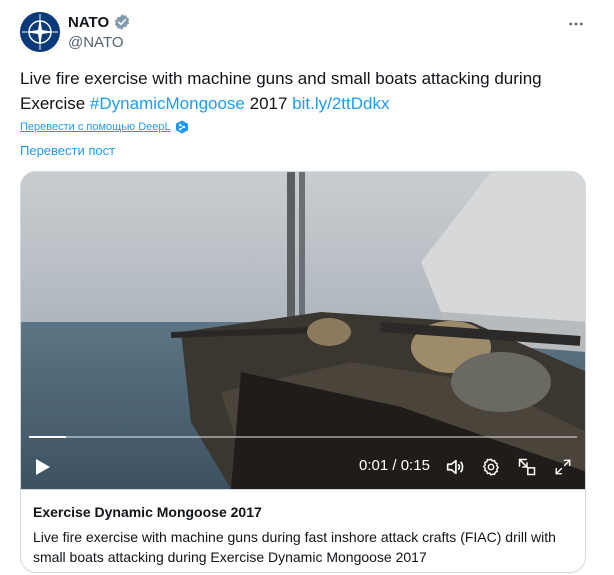 The image size is (614, 575). Describe the element at coordinates (95, 127) in the screenshot. I see `deepl-translate-label: Перевести с помощью DeepL` at that location.